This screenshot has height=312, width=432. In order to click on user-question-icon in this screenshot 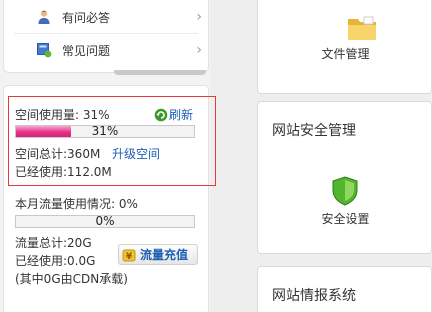, I will do `click(44, 17)`.